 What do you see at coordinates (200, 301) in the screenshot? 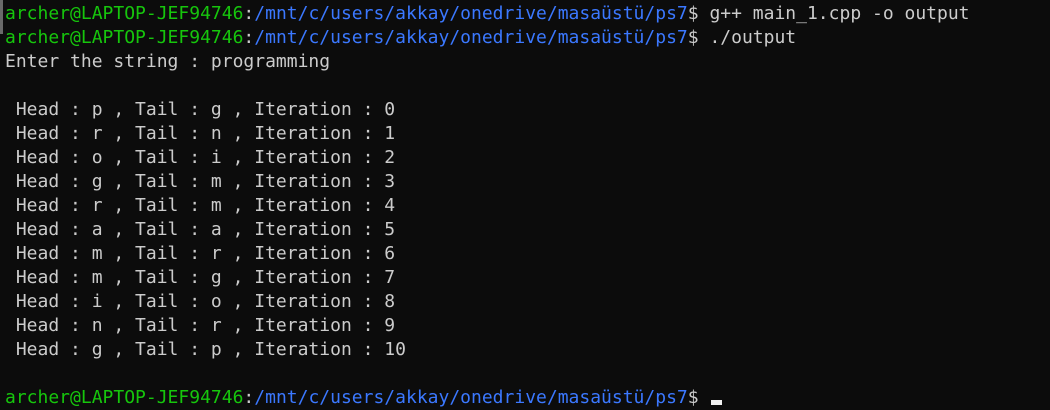
I see `output-row: Head : i , Tail : o , Iteration : 8` at bounding box center [200, 301].